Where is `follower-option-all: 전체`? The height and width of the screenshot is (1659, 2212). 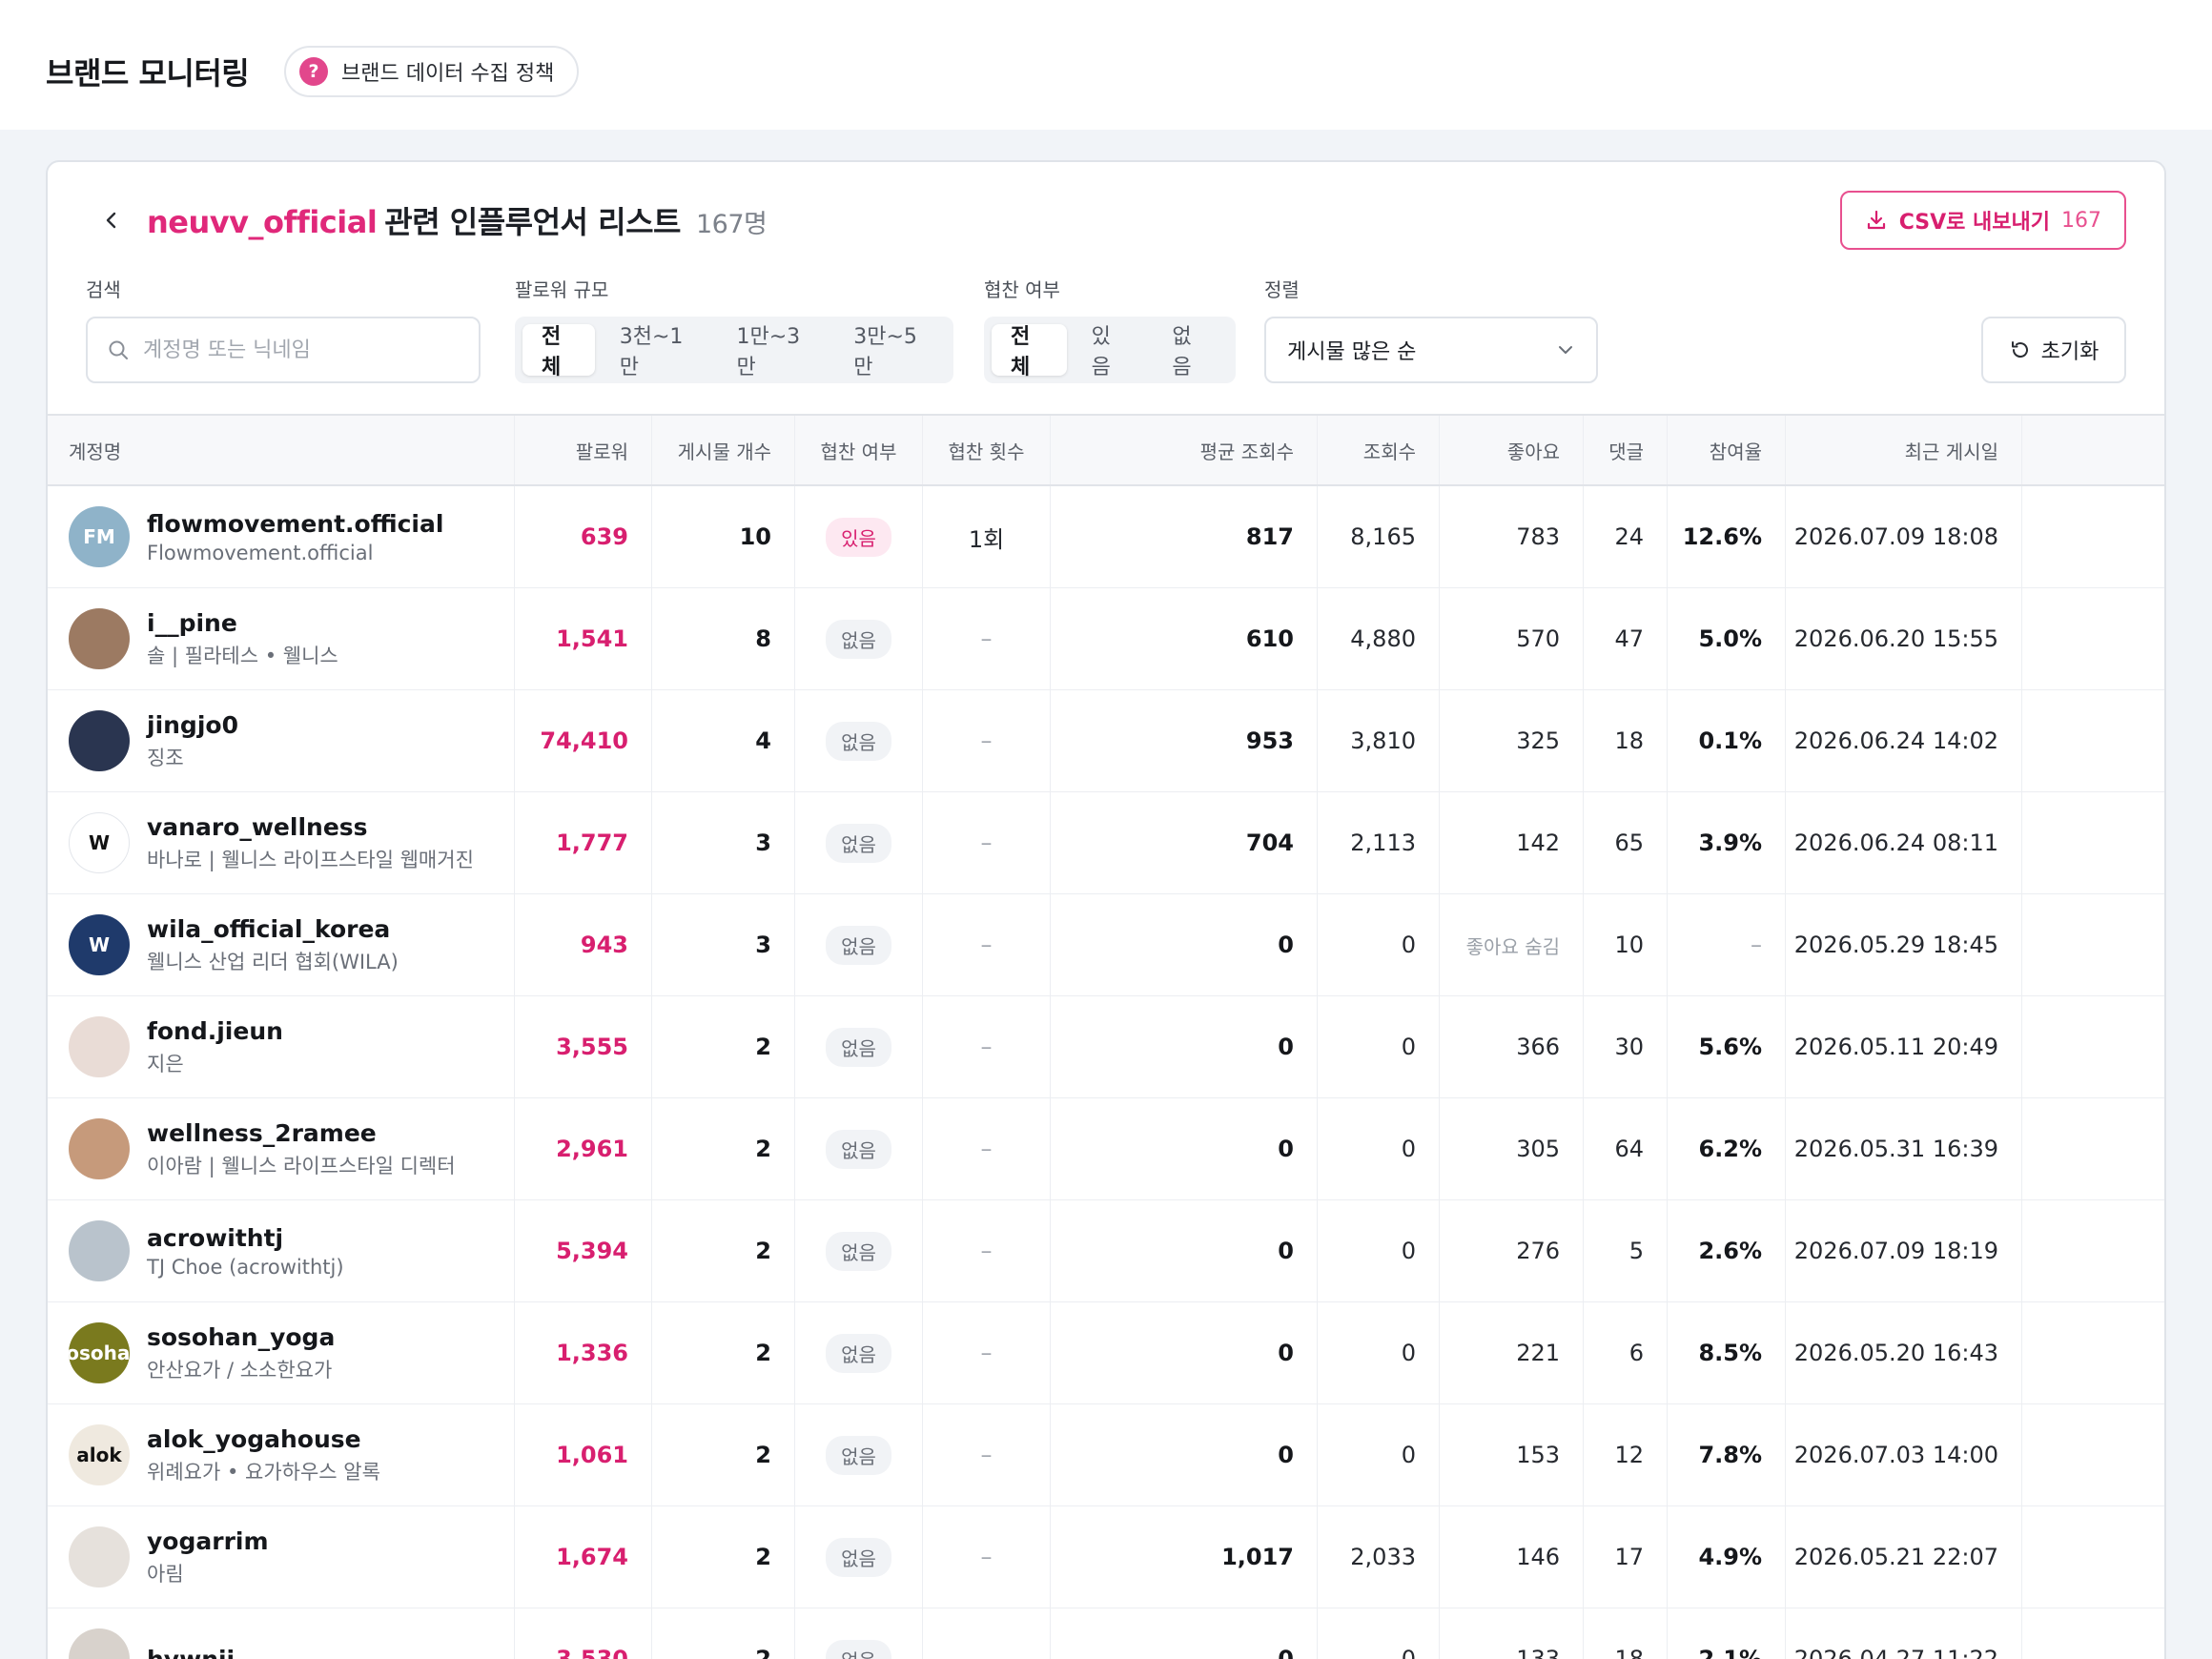 follower-option-all: 전체 is located at coordinates (558, 351).